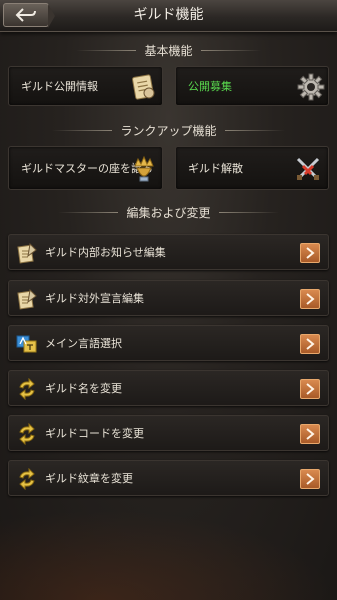  I want to click on guild-info-scroll-icon, so click(143, 87).